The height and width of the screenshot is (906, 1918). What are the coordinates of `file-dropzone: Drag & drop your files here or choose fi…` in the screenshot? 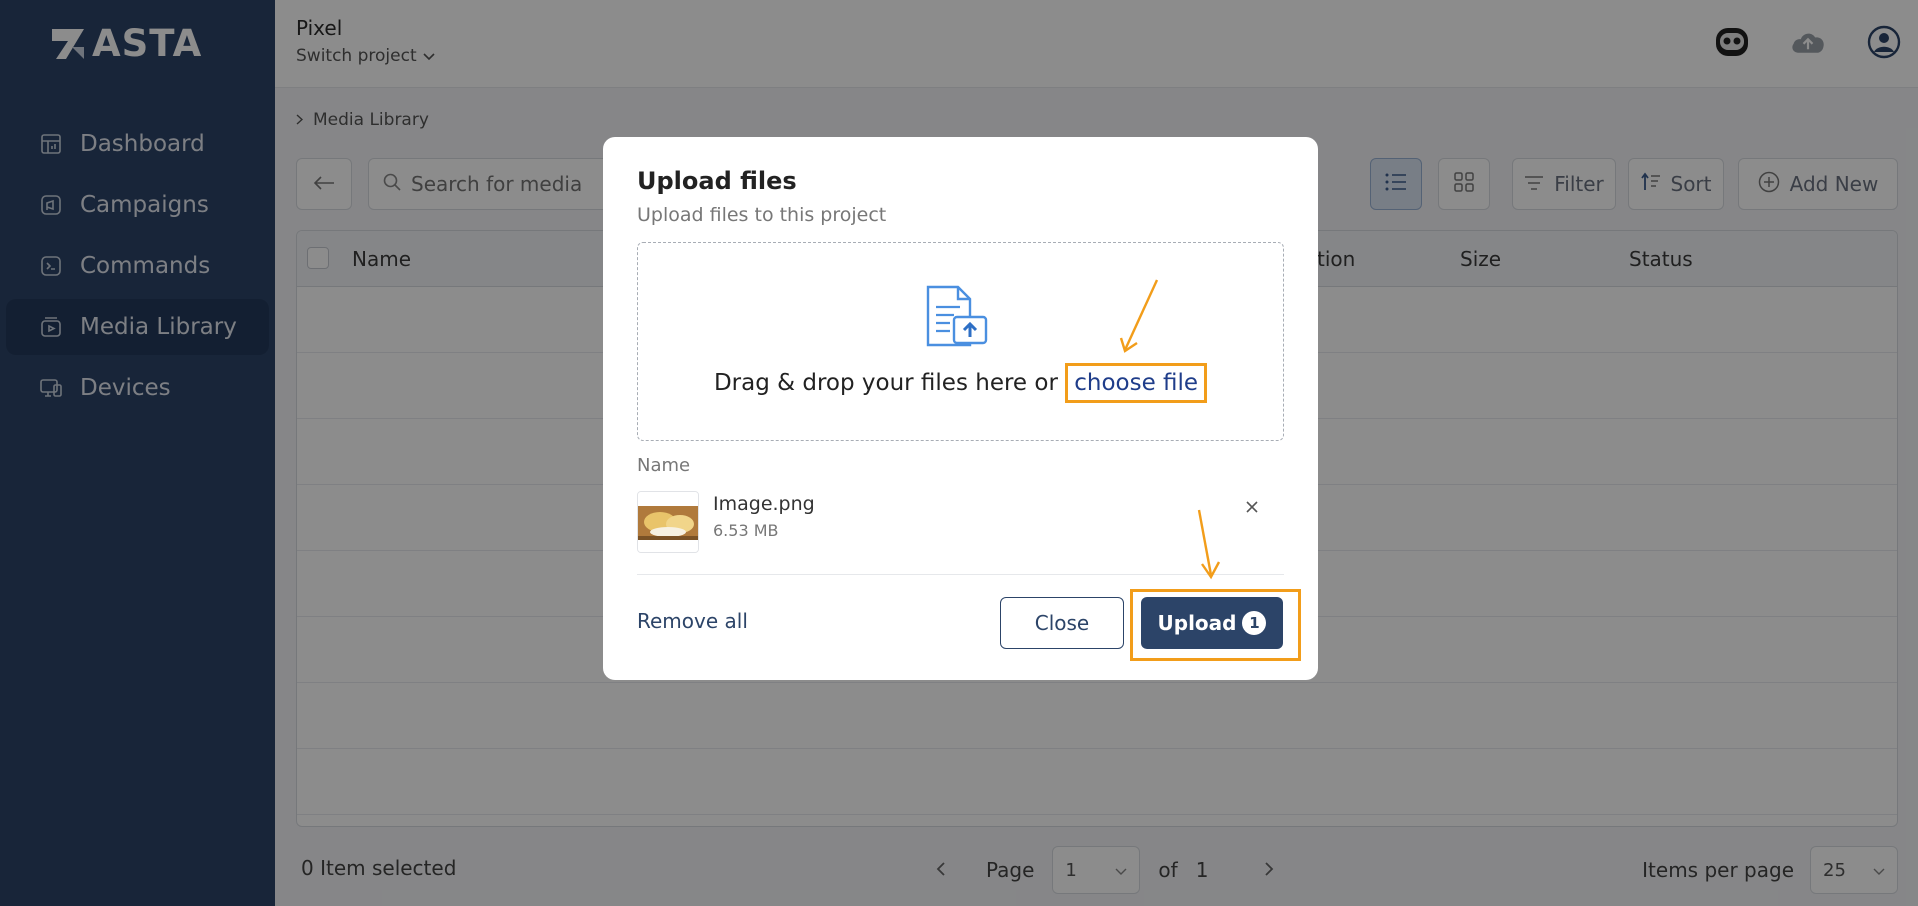 It's located at (960, 341).